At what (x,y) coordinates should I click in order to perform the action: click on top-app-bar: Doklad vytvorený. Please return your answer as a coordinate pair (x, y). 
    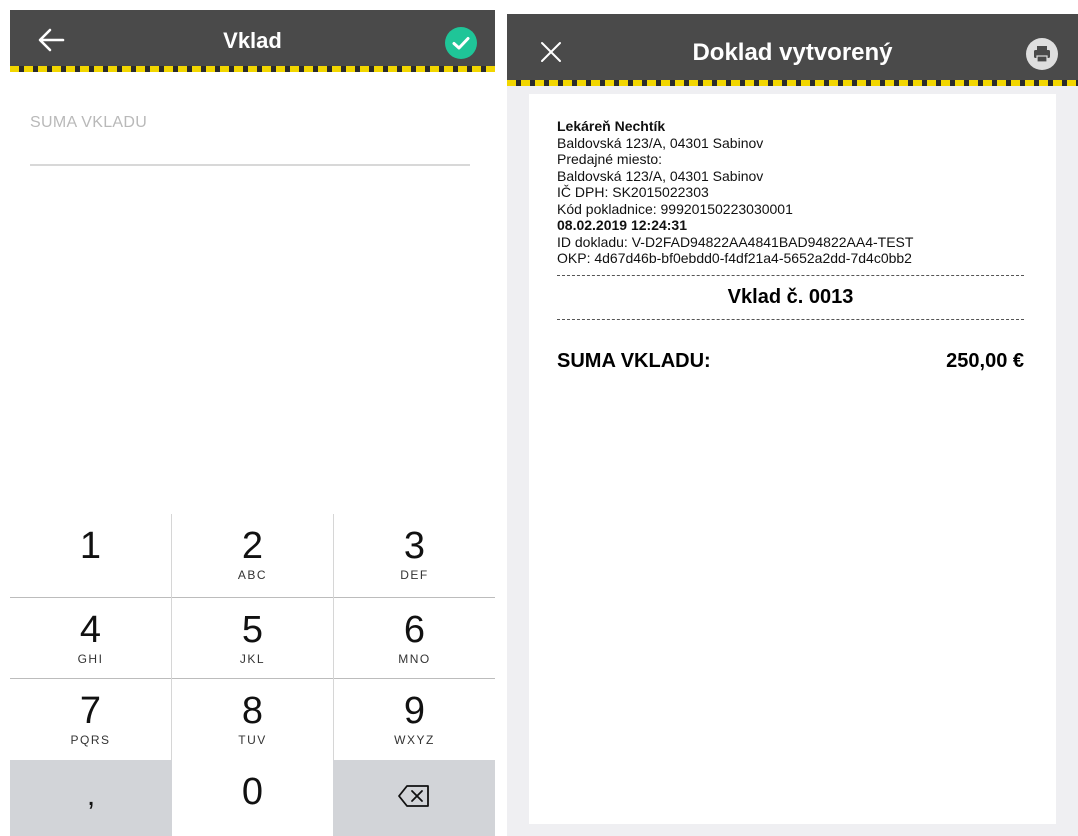
    Looking at the image, I should click on (792, 50).